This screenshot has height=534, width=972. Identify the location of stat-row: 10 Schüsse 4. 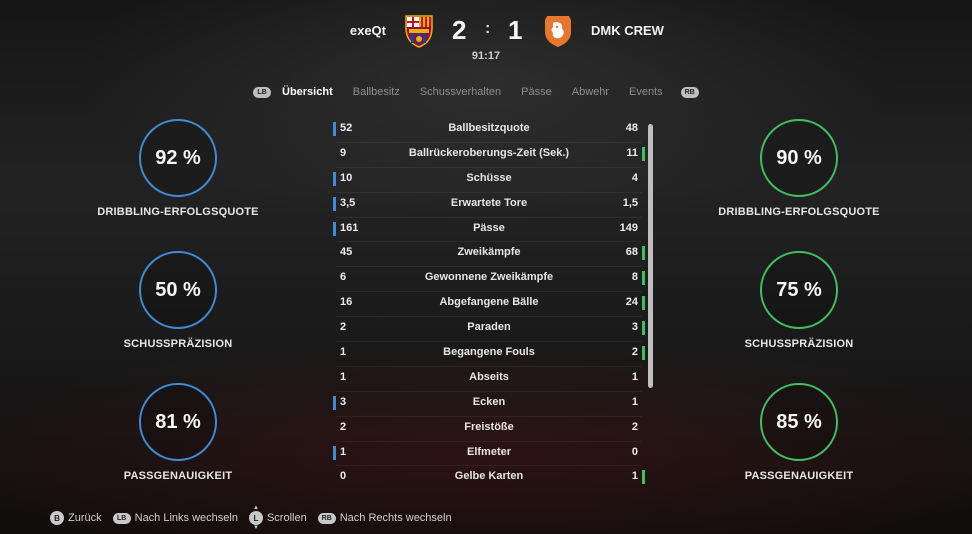
(489, 180).